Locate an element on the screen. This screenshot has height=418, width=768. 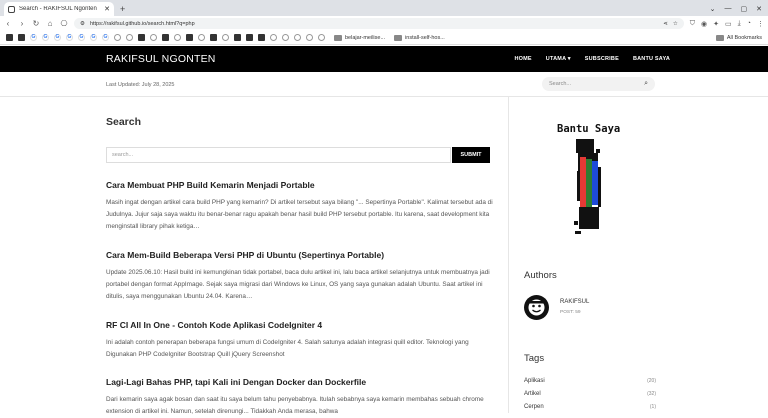
menu-item-home: HOME is located at coordinates (522, 59).